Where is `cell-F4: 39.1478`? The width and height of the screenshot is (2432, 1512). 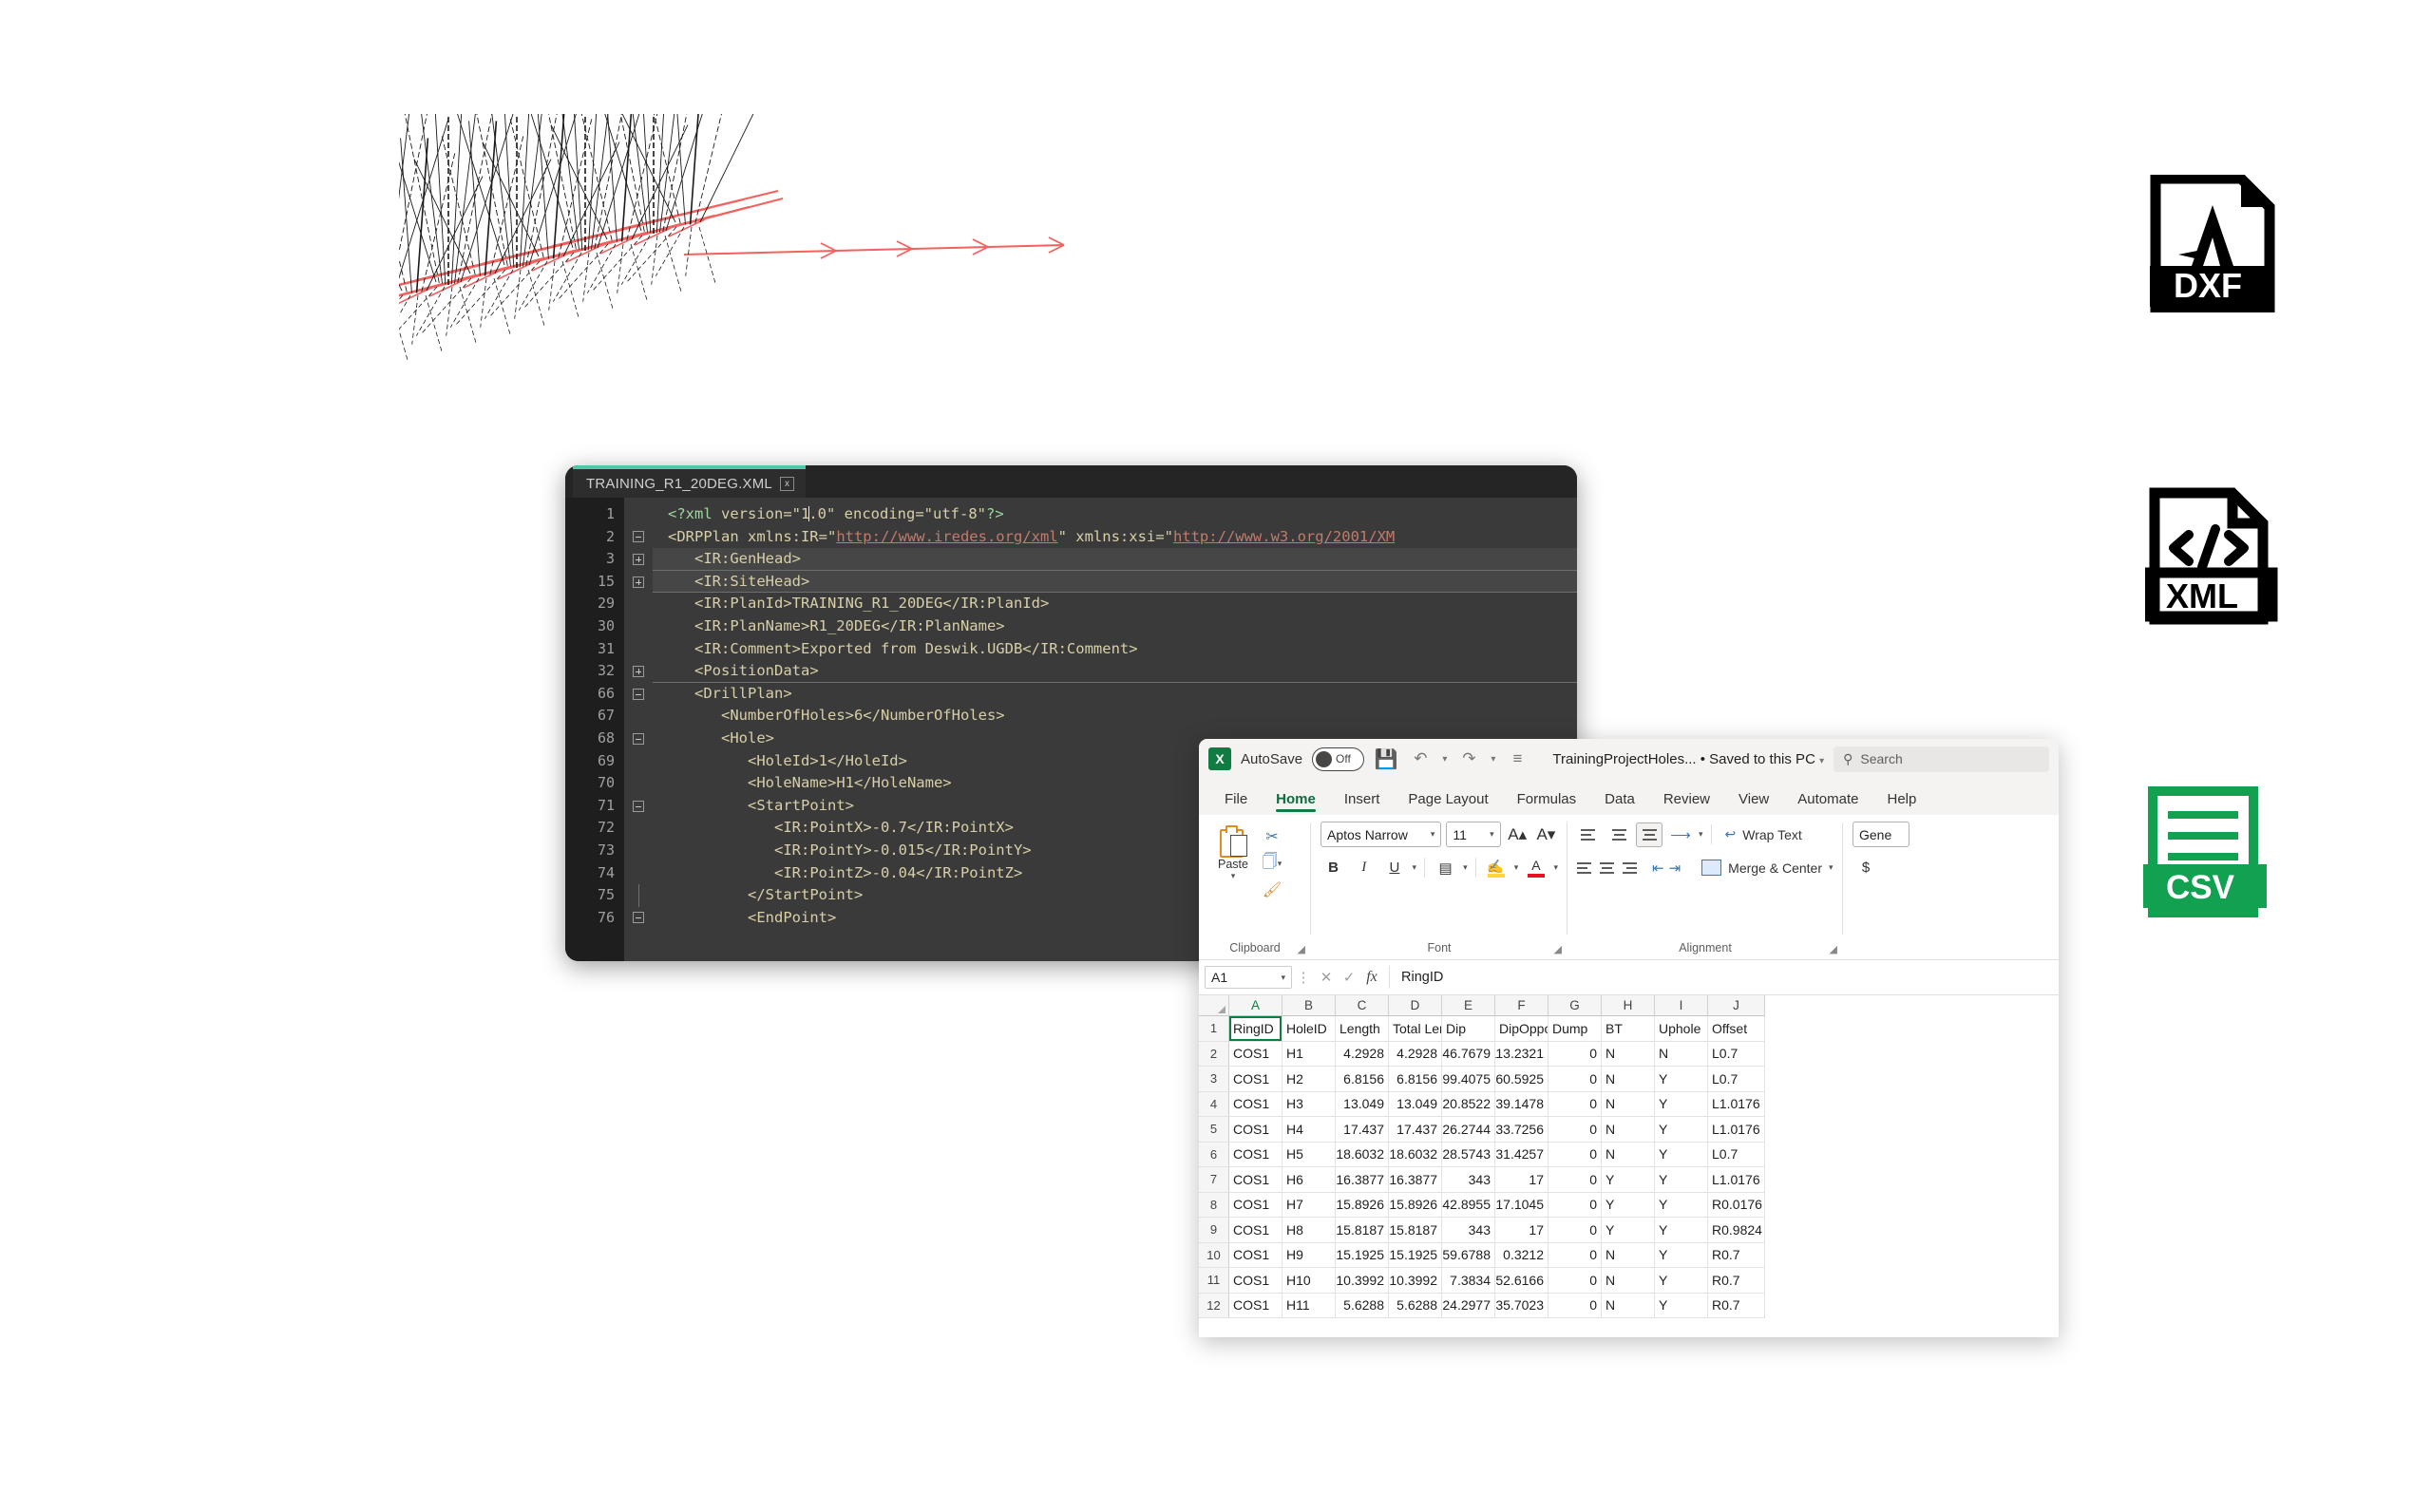
cell-F4: 39.1478 is located at coordinates (1521, 1104).